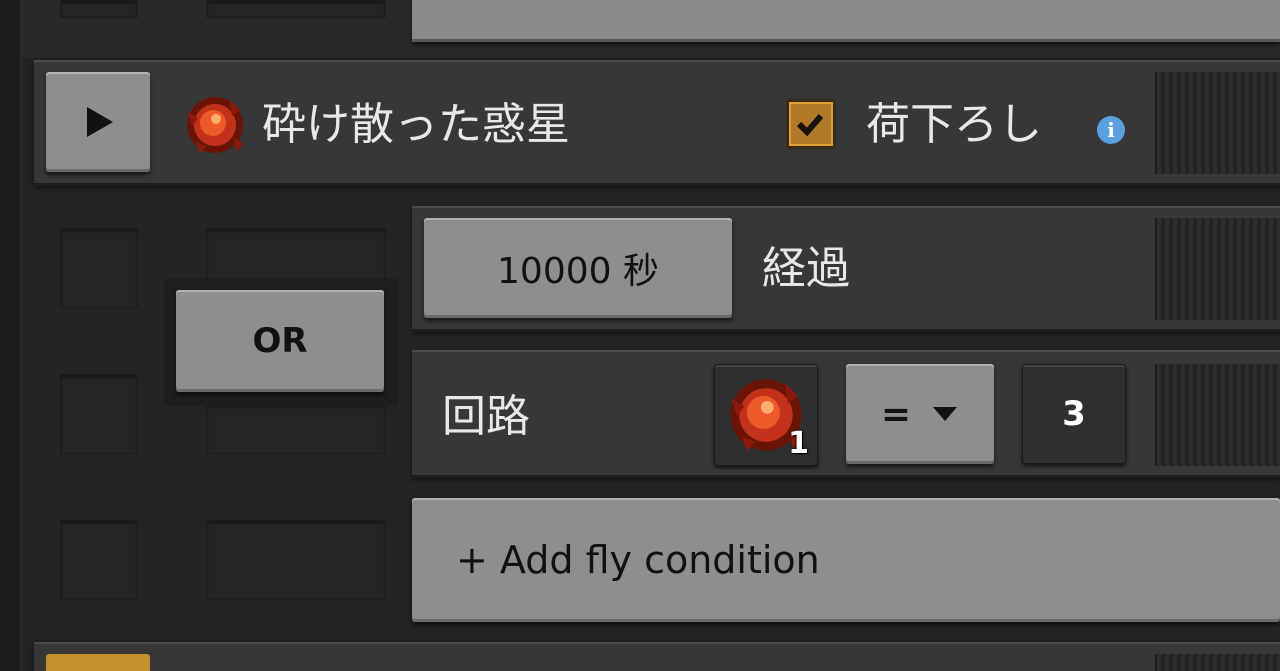 The width and height of the screenshot is (1280, 671). I want to click on station-name: 砕け散った惑星, so click(416, 124).